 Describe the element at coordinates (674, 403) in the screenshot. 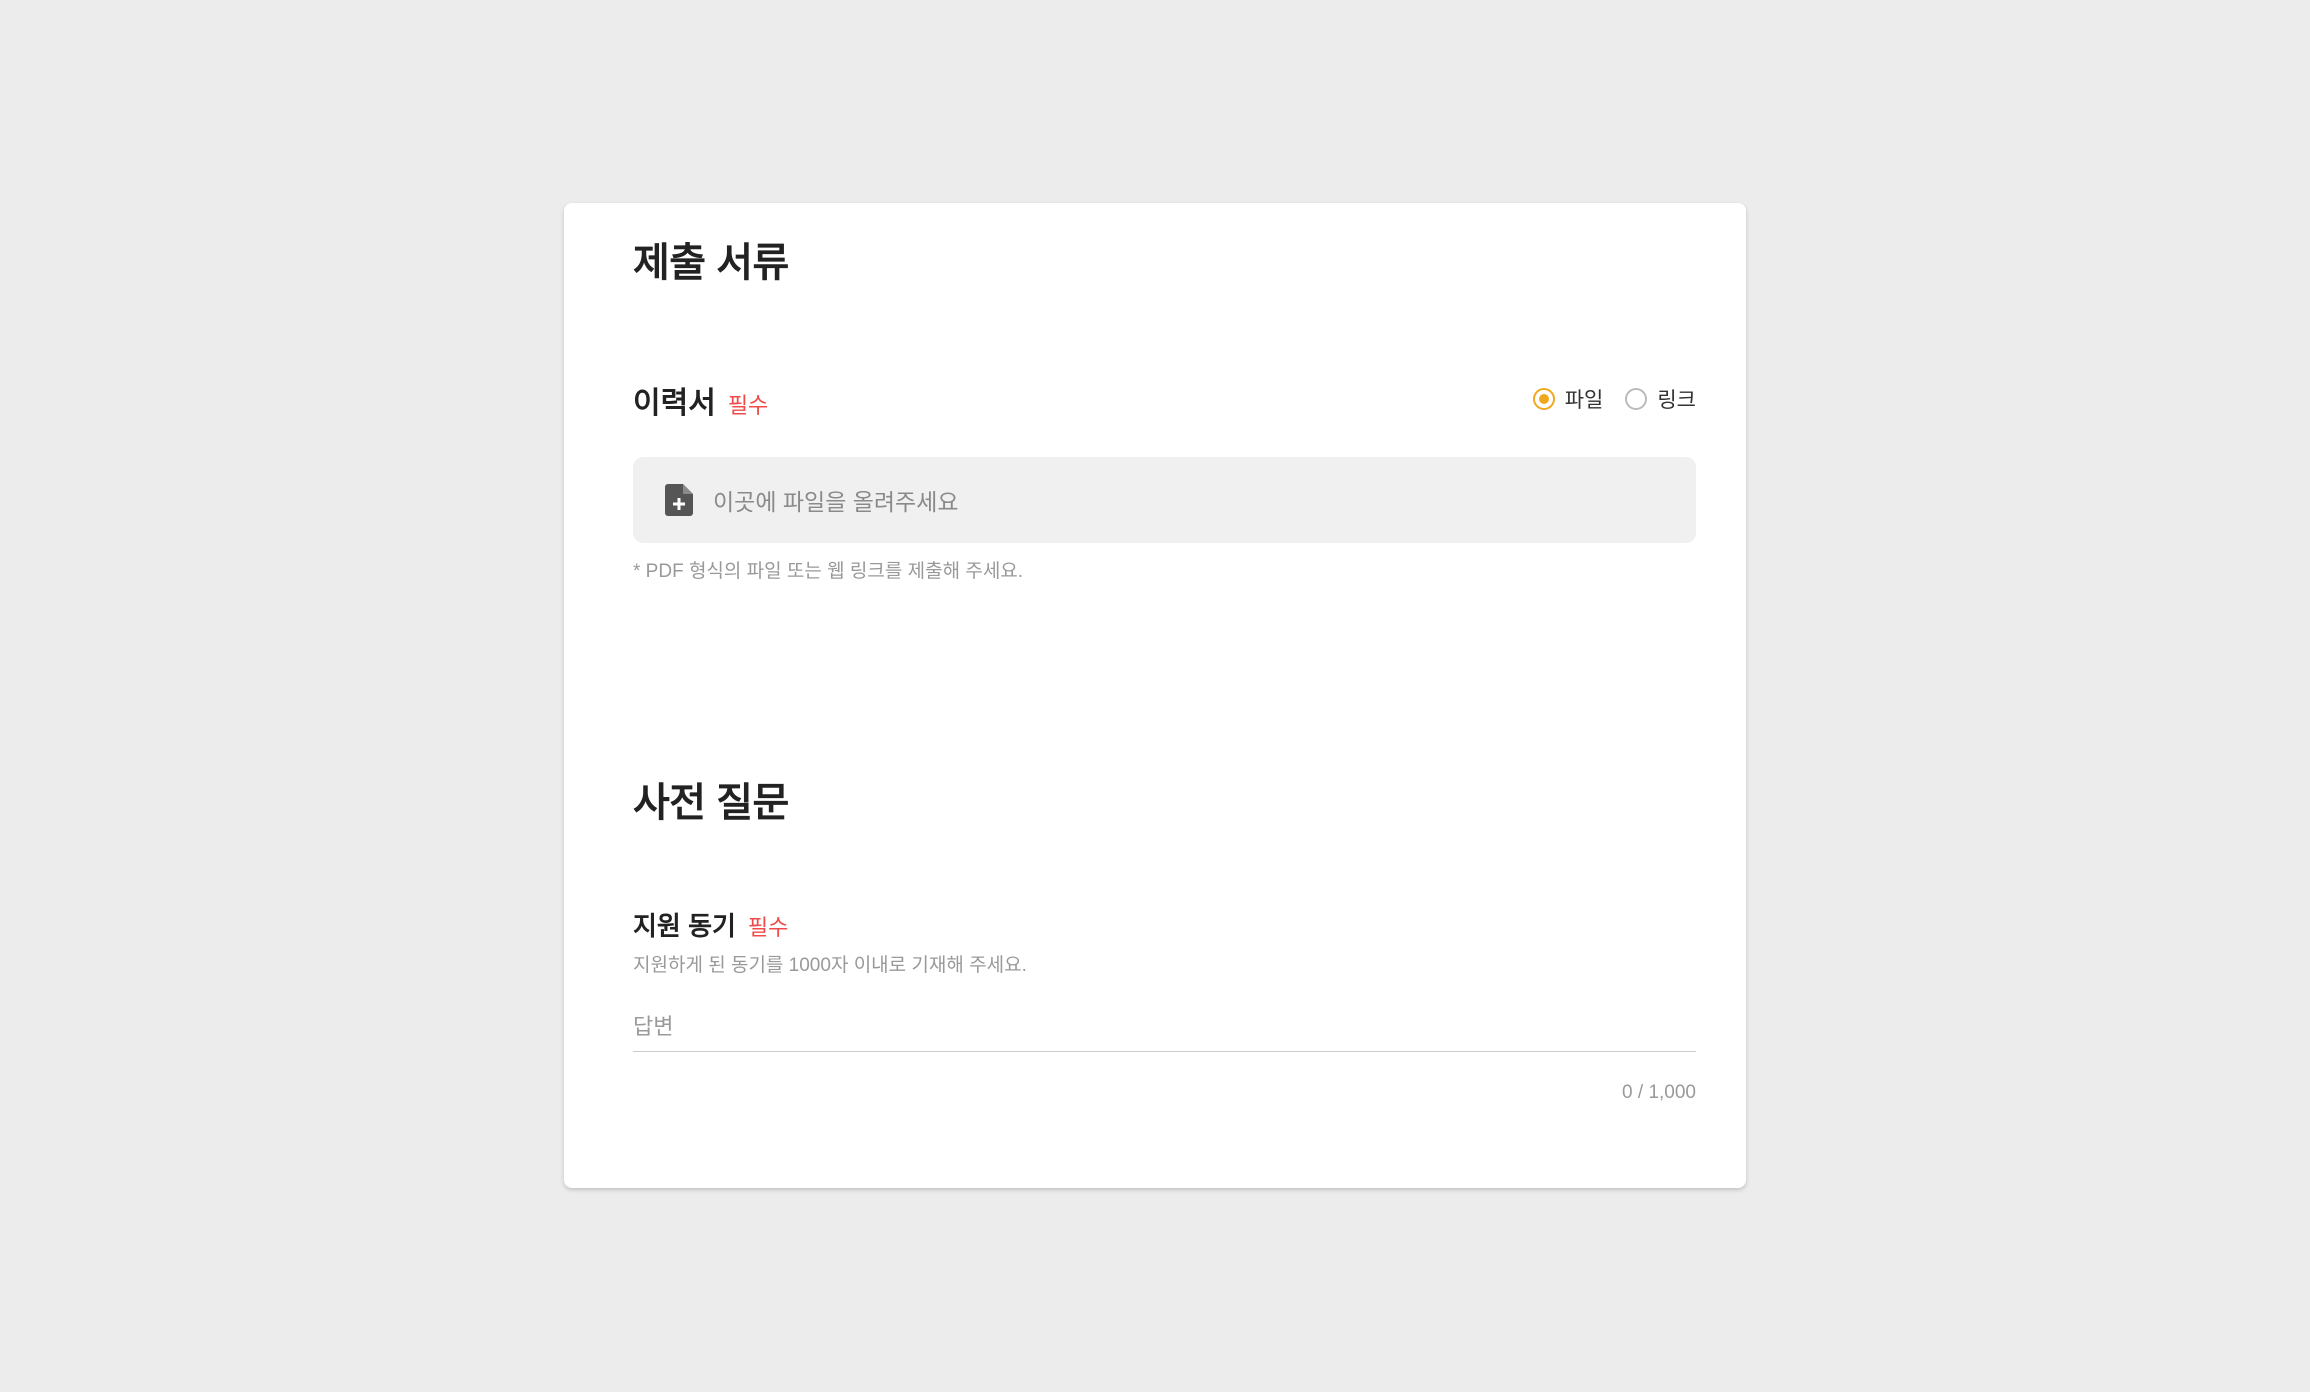

I see `resume-label: 이력서` at that location.